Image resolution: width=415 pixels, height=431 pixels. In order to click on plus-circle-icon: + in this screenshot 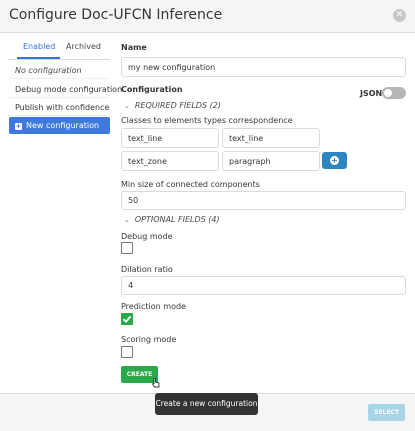, I will do `click(334, 160)`.